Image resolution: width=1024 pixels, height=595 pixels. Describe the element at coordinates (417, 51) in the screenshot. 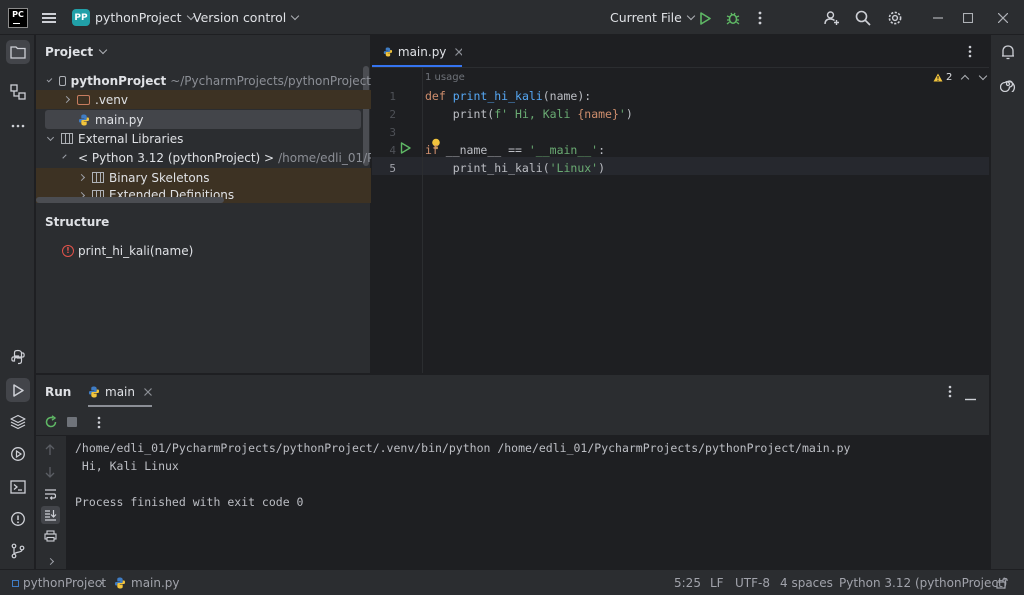

I see `editor-tab-main-py: main.py` at that location.